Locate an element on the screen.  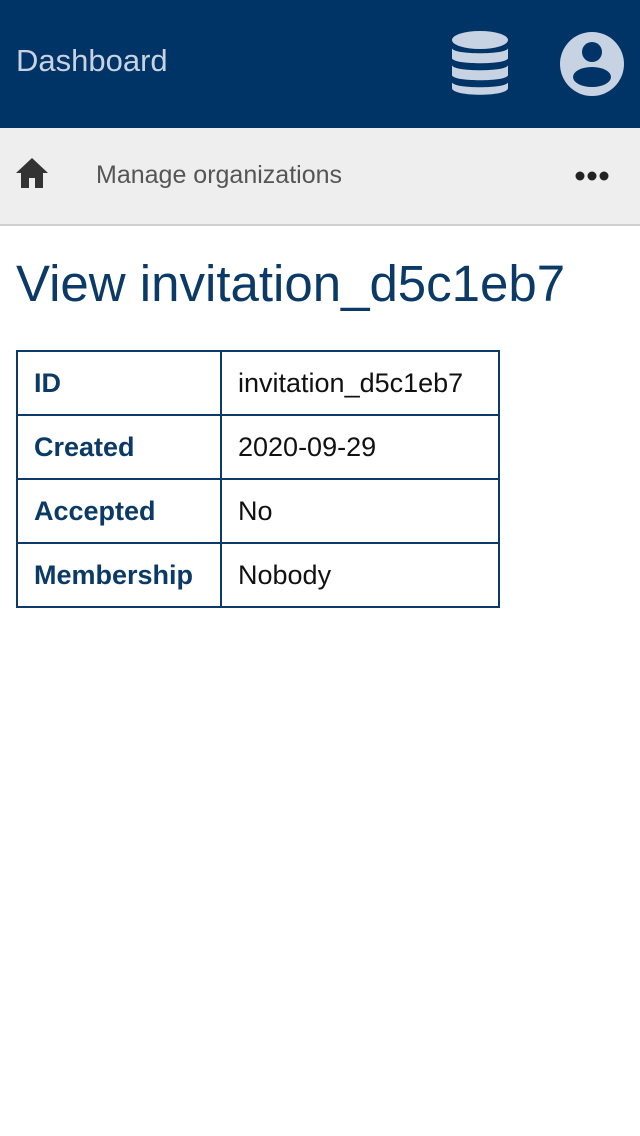
row-label: Membership is located at coordinates (119, 575).